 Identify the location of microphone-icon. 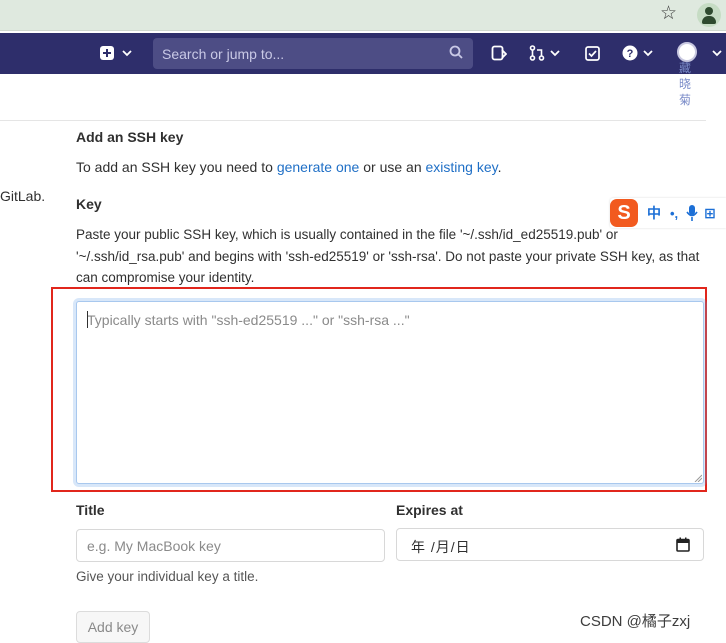
(692, 213).